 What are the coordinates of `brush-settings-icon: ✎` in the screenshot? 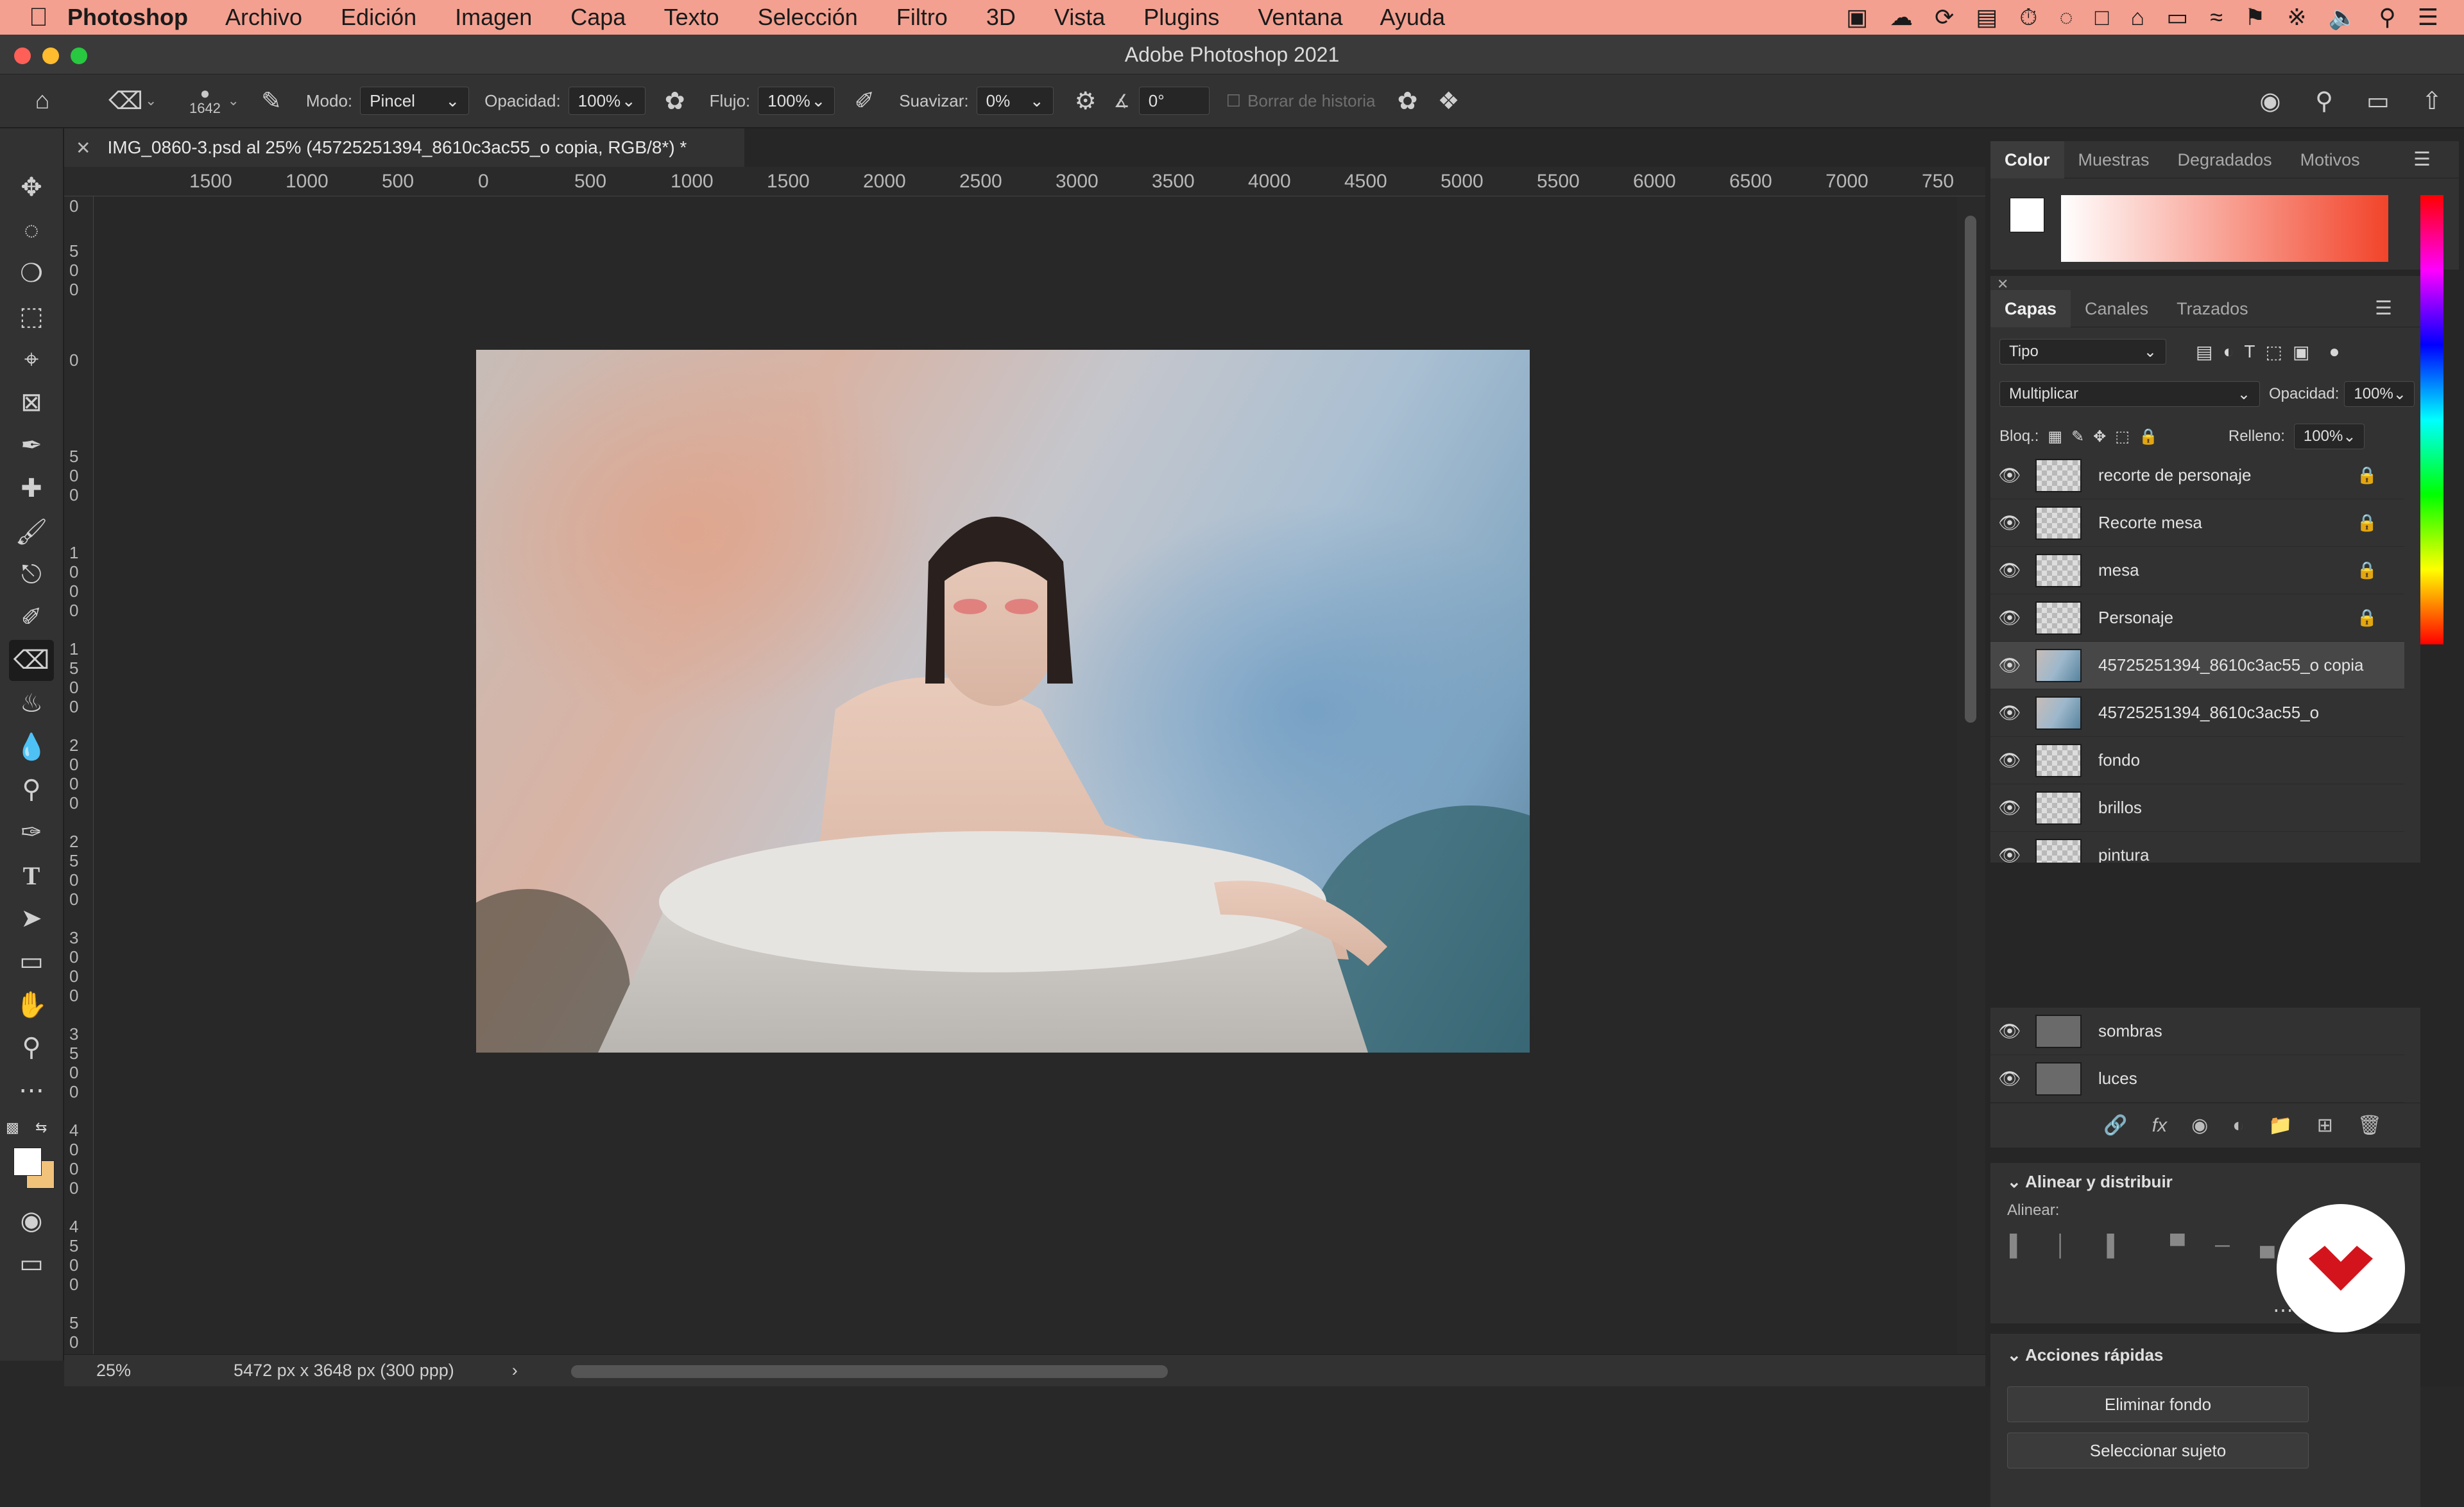 It's located at (271, 101).